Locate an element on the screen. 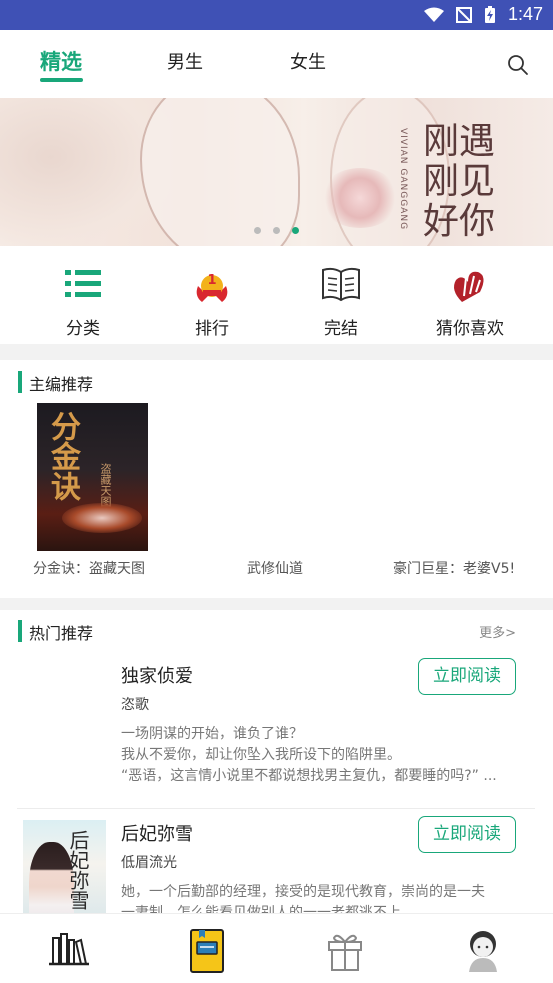 Image resolution: width=553 pixels, height=983 pixels. editor-pick-title: 分金诀：盗藏天图 is located at coordinates (89, 568).